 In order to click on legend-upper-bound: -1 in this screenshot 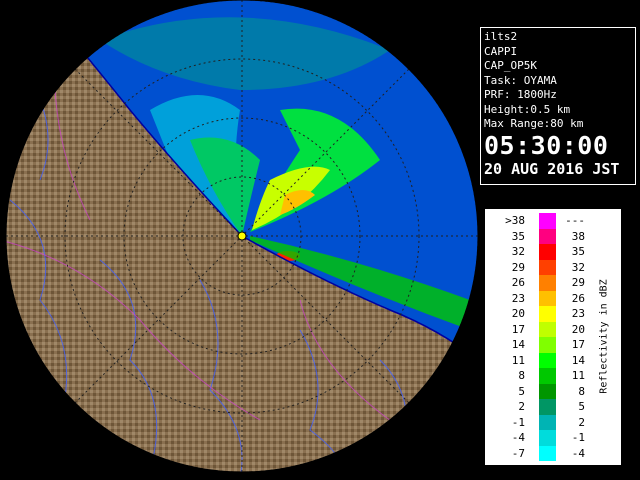, I will do `click(578, 437)`.